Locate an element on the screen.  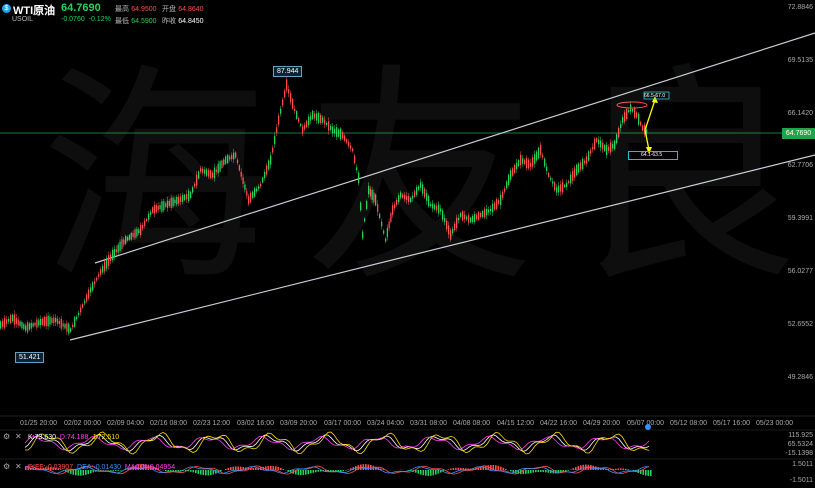
kdj-j: J:72.510 is located at coordinates (106, 437).